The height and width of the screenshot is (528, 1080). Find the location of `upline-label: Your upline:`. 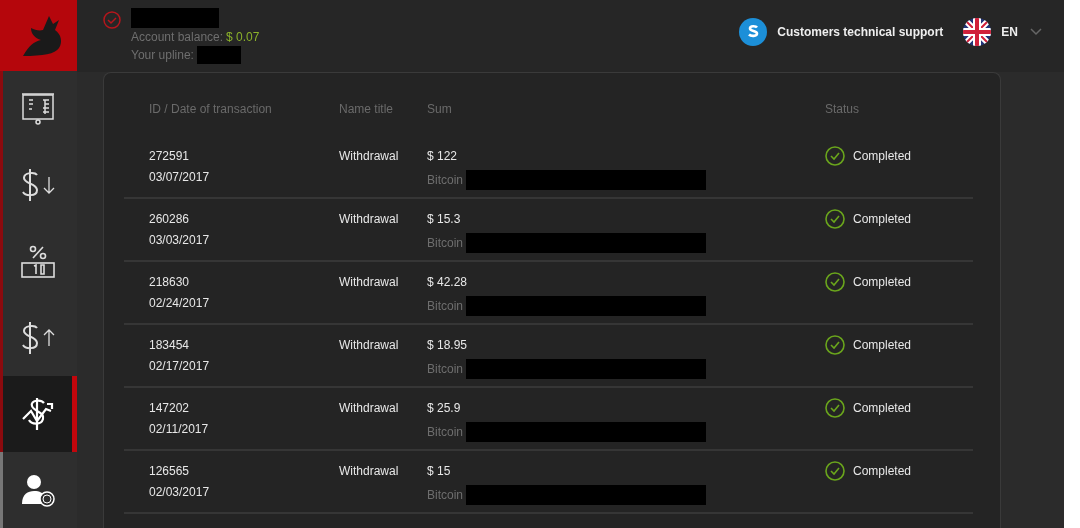

upline-label: Your upline: is located at coordinates (162, 55).